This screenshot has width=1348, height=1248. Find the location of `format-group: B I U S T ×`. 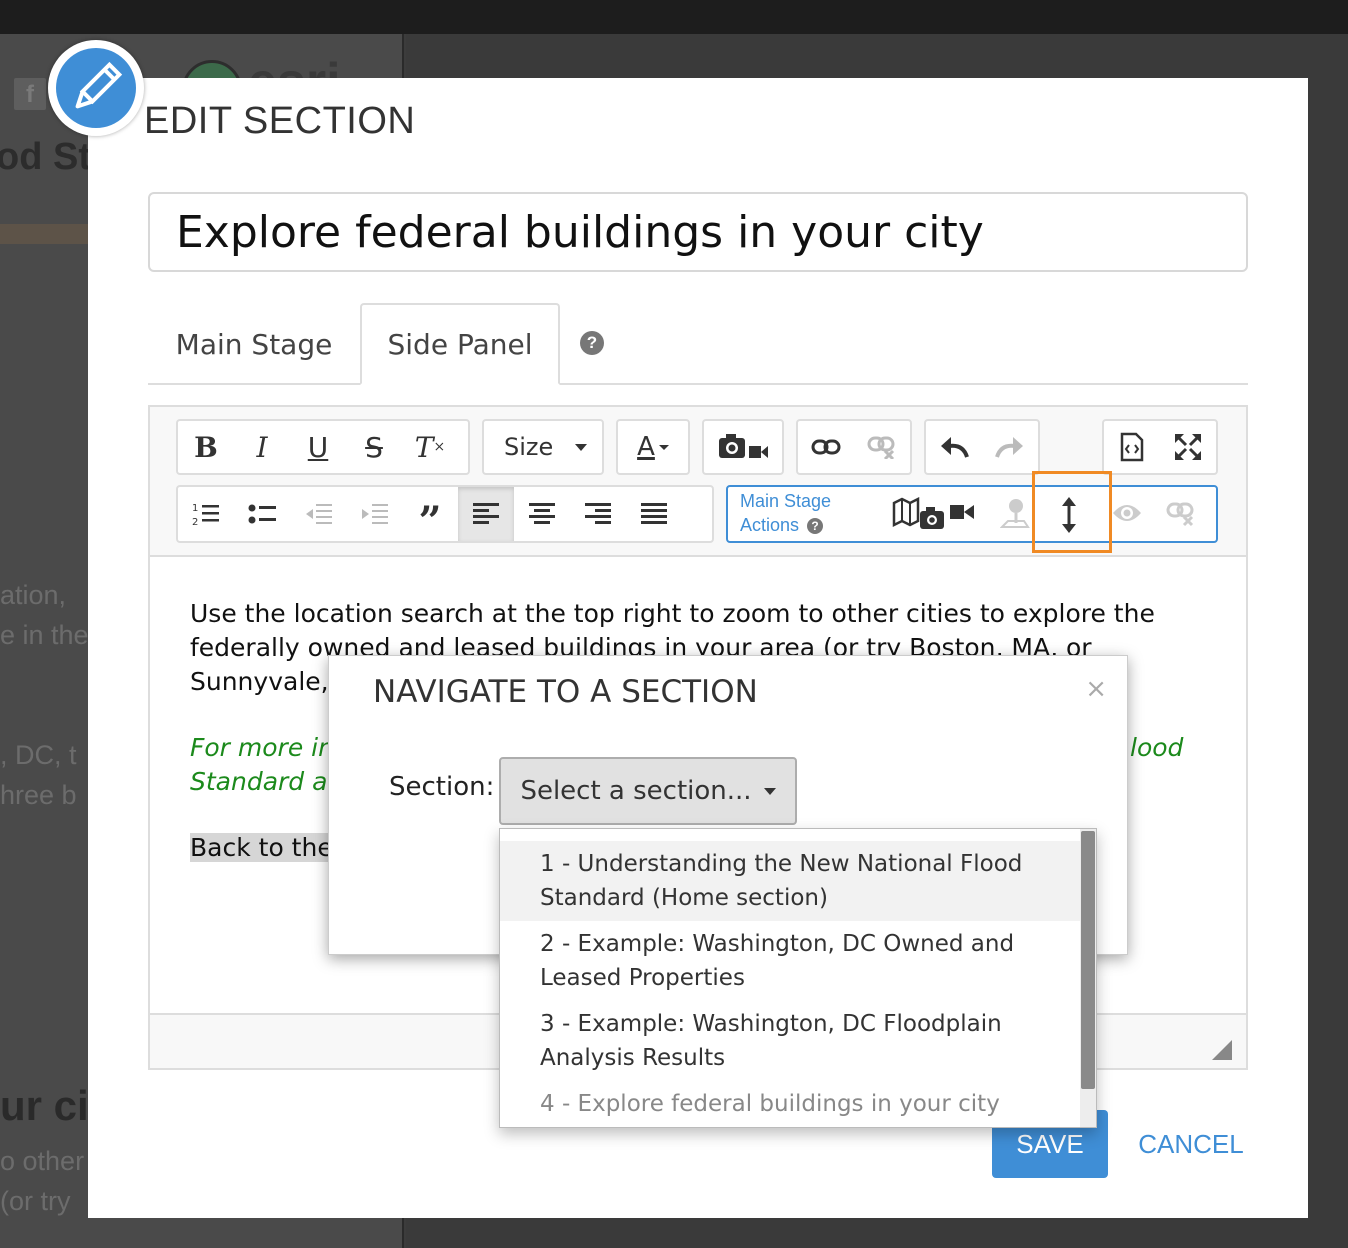

format-group: B I U S T × is located at coordinates (323, 447).